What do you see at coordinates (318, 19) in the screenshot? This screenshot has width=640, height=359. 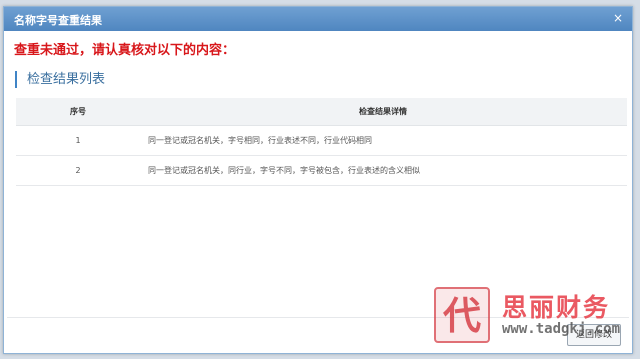 I see `dialog-titlebar: 名称字号查重结果 ×` at bounding box center [318, 19].